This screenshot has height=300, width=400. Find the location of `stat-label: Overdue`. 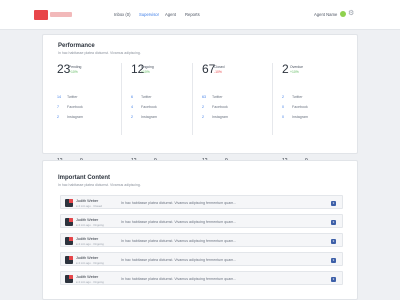

stat-label: Overdue is located at coordinates (297, 67).